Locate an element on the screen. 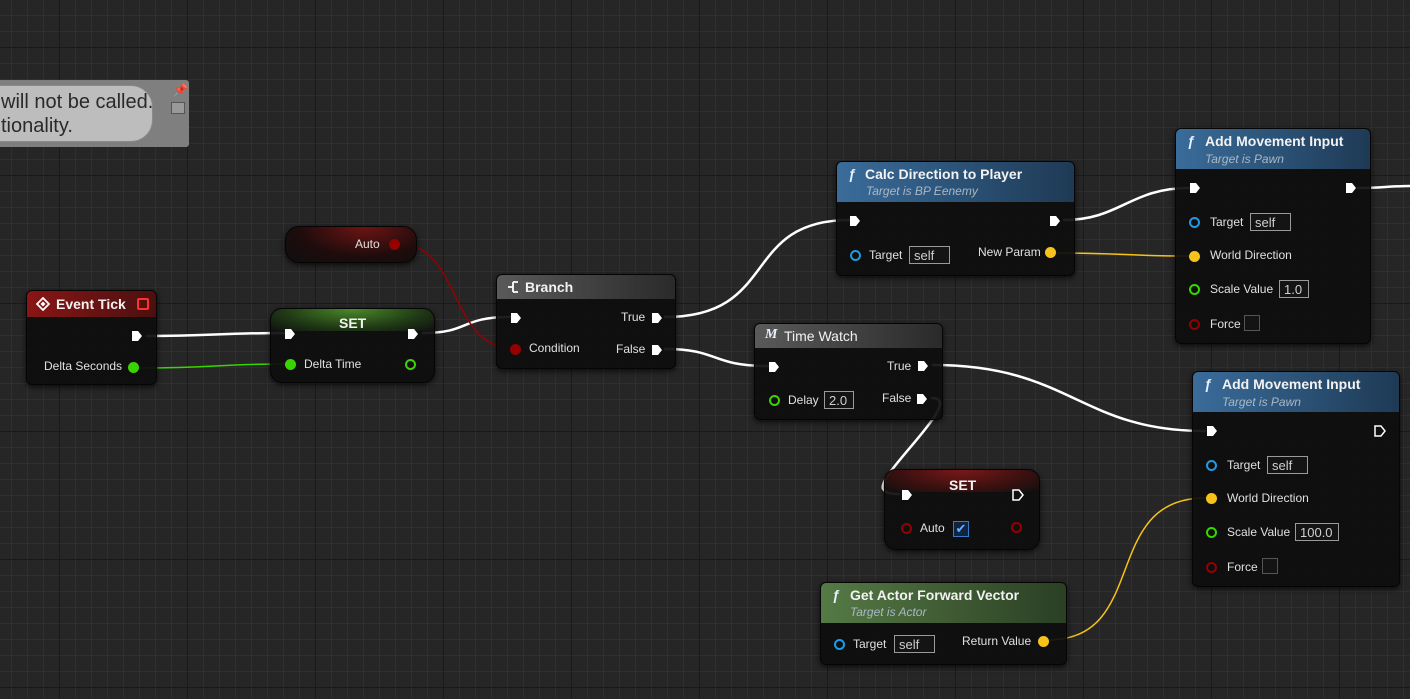 Image resolution: width=1410 pixels, height=699 pixels. pin-icon: 📌 is located at coordinates (180, 90).